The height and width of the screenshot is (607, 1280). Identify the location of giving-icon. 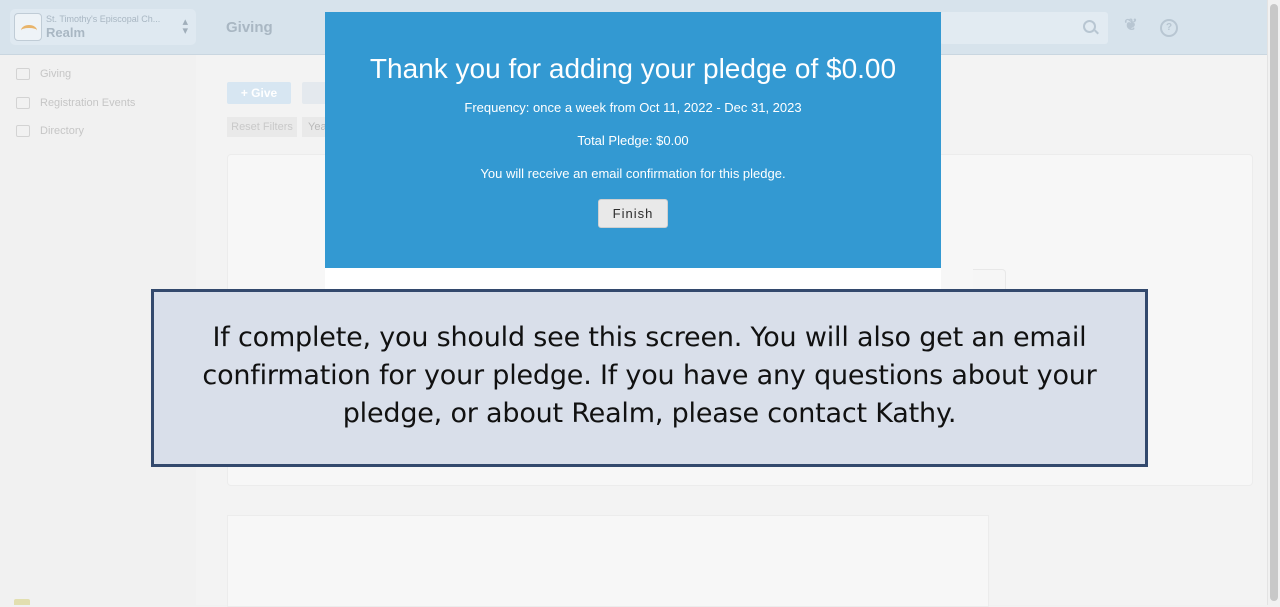
(23, 74).